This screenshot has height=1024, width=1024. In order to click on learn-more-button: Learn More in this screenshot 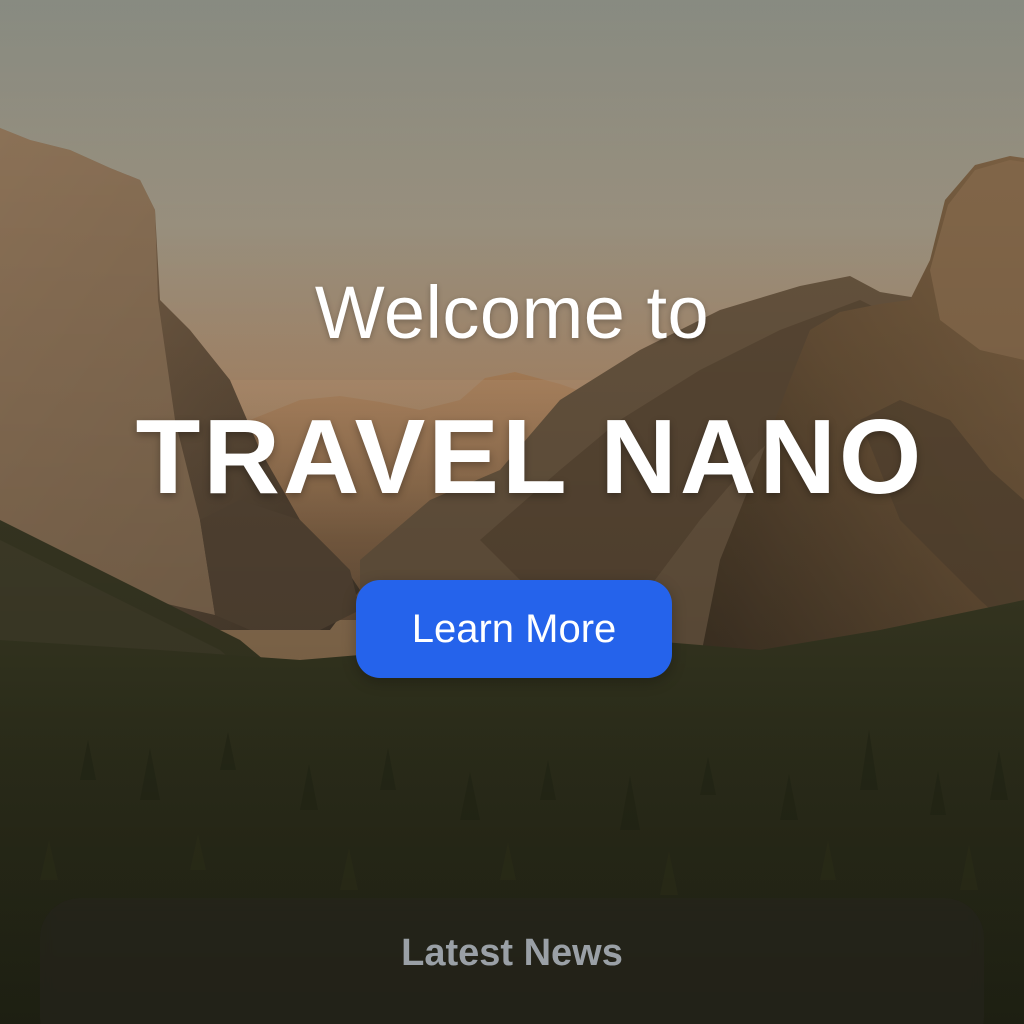, I will do `click(514, 629)`.